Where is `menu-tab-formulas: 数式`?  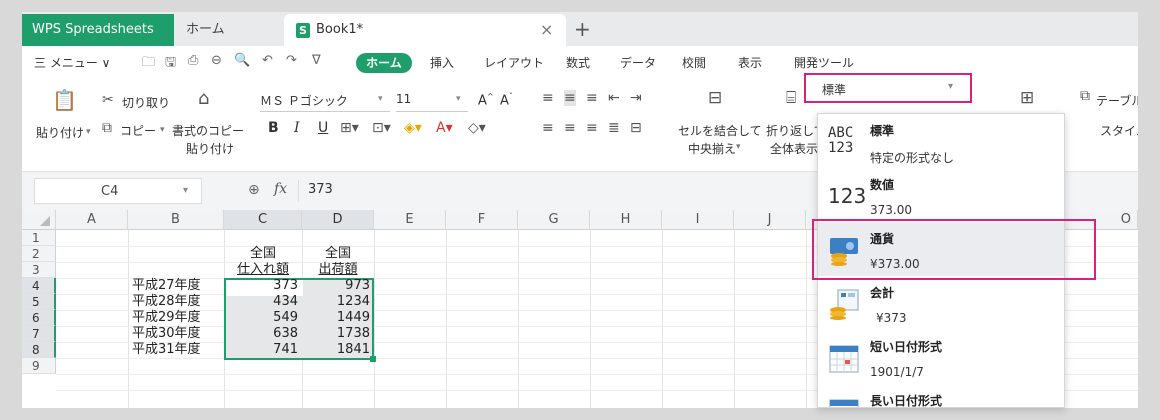
menu-tab-formulas: 数式 is located at coordinates (578, 62).